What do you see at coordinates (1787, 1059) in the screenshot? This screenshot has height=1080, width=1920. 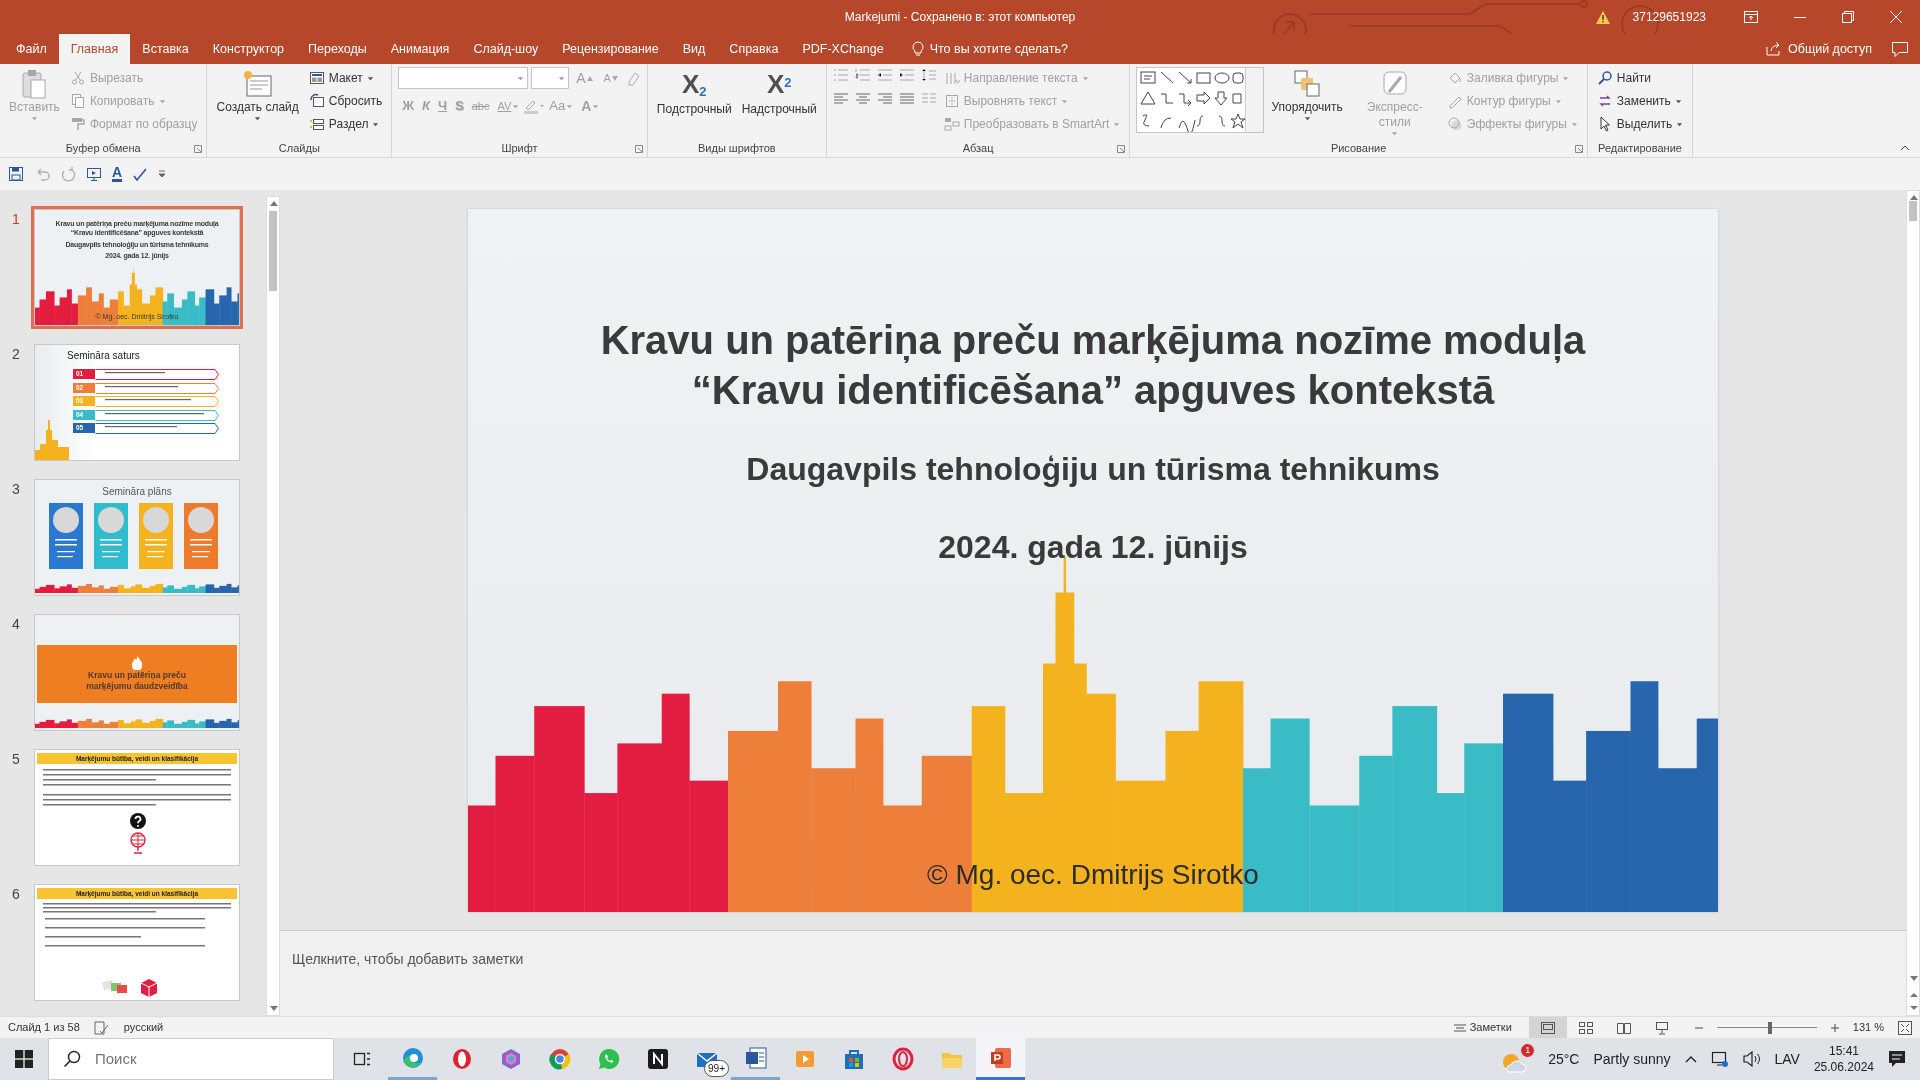 I see `input-language: LAV` at bounding box center [1787, 1059].